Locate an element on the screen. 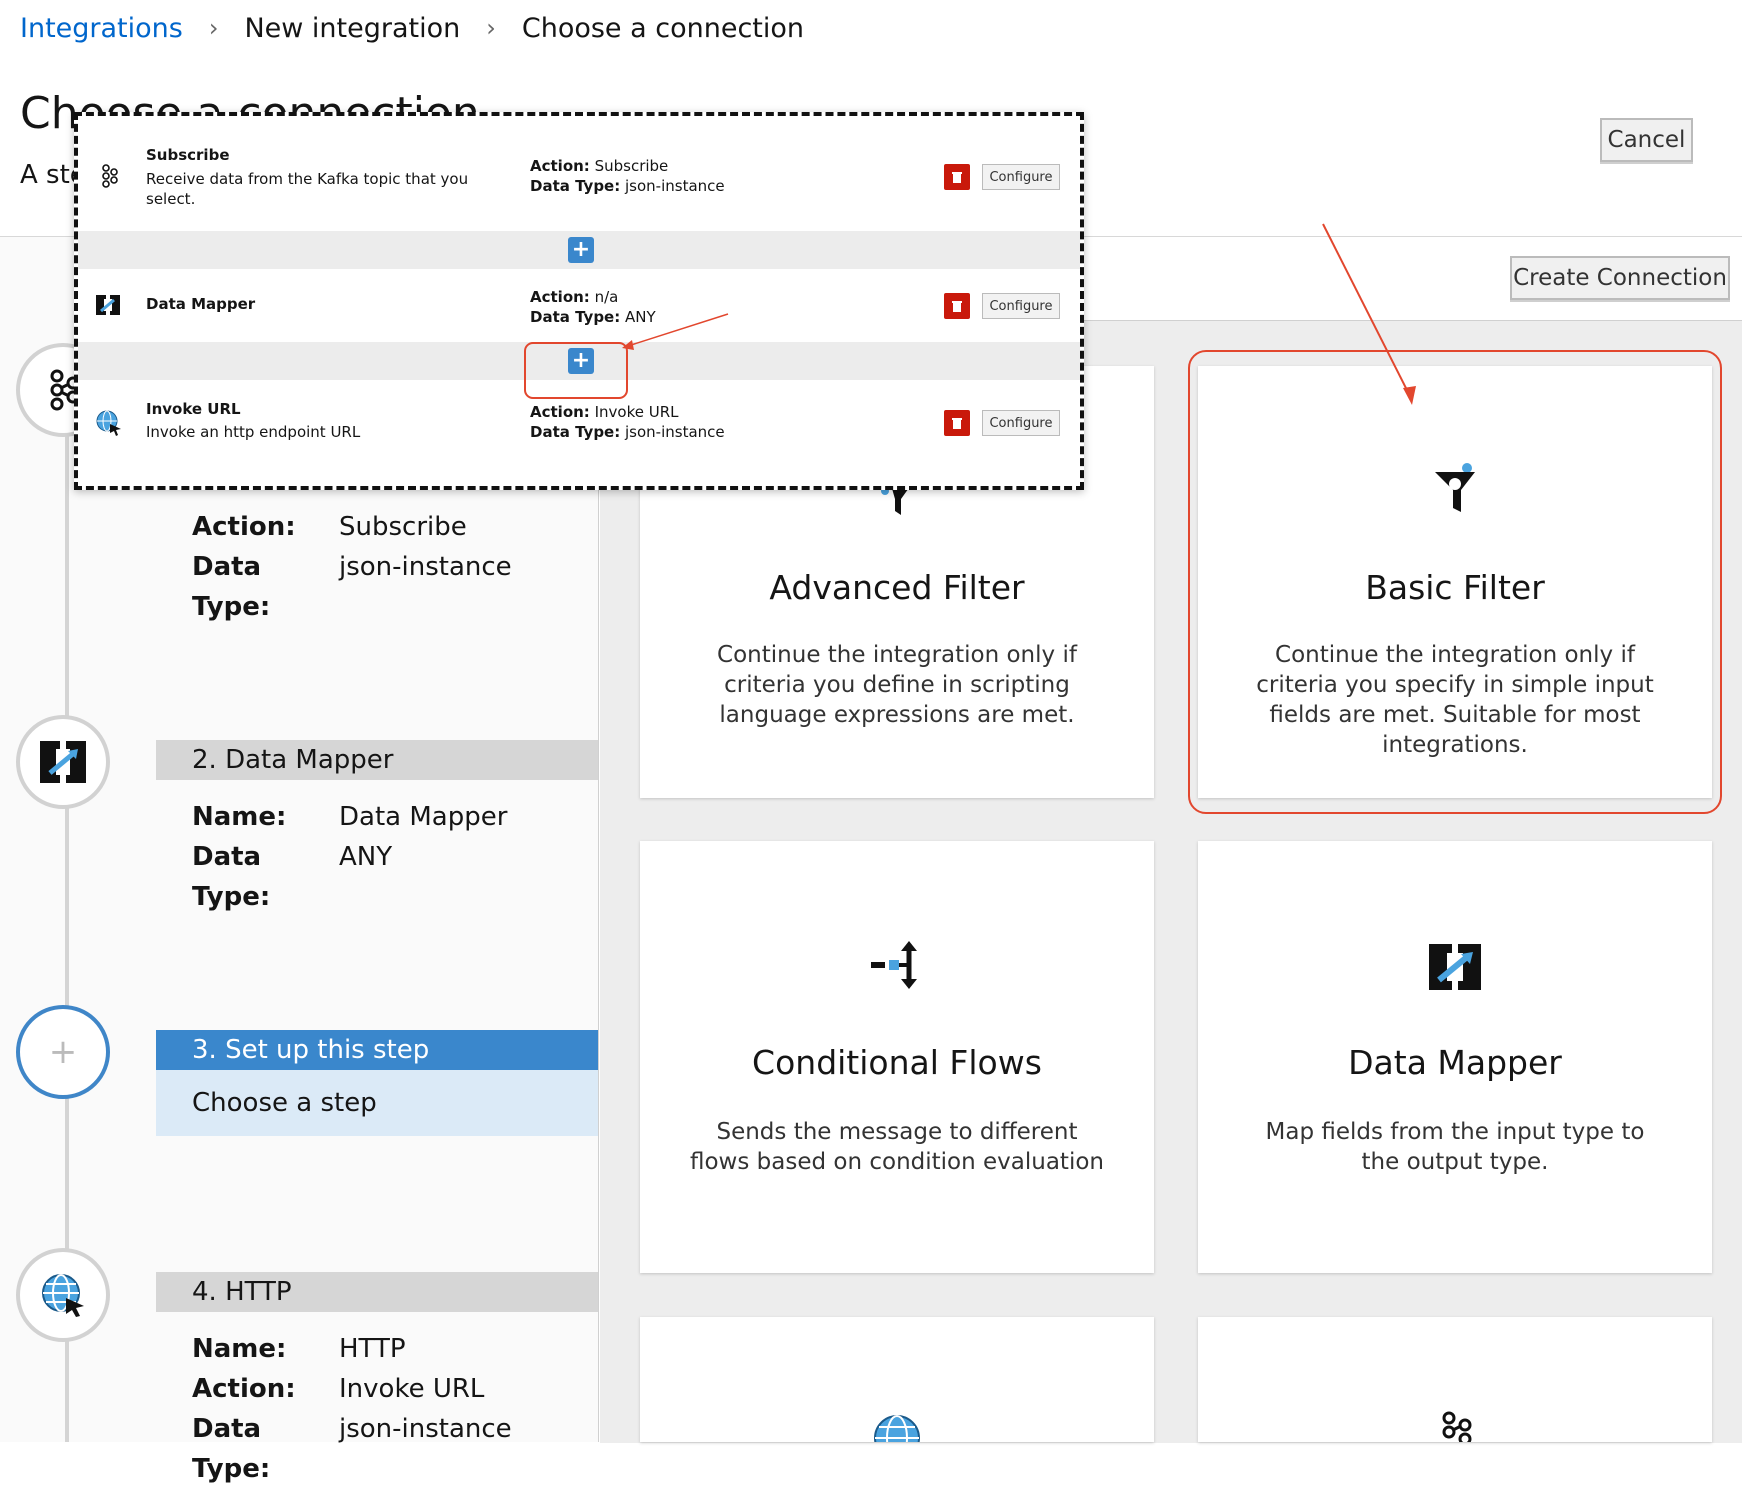 The image size is (1742, 1489). annotation-arrowhead is located at coordinates (628, 345).